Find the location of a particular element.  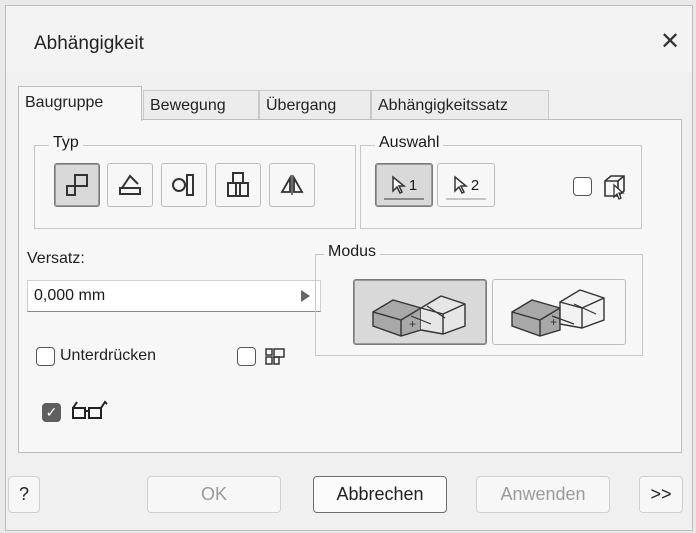

select-1-indicator is located at coordinates (404, 199).